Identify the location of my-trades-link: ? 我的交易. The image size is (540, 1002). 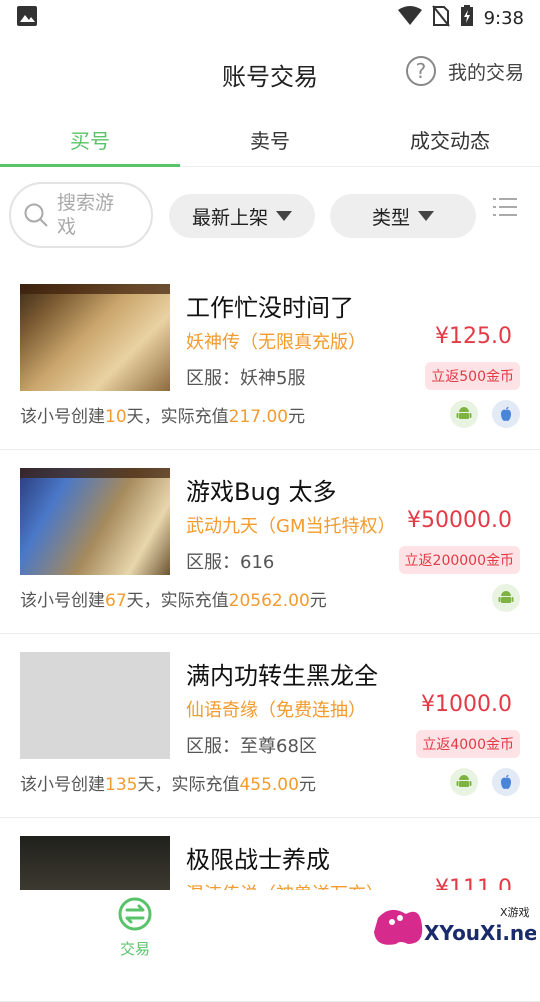
(464, 71).